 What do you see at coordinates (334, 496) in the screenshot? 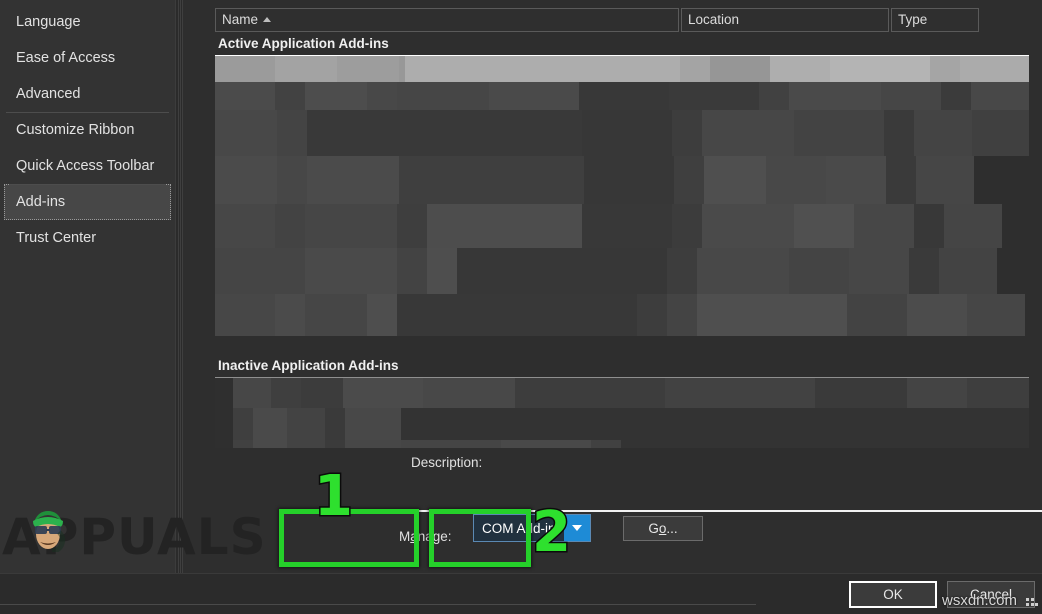
I see `annotation-number-1: 1` at bounding box center [334, 496].